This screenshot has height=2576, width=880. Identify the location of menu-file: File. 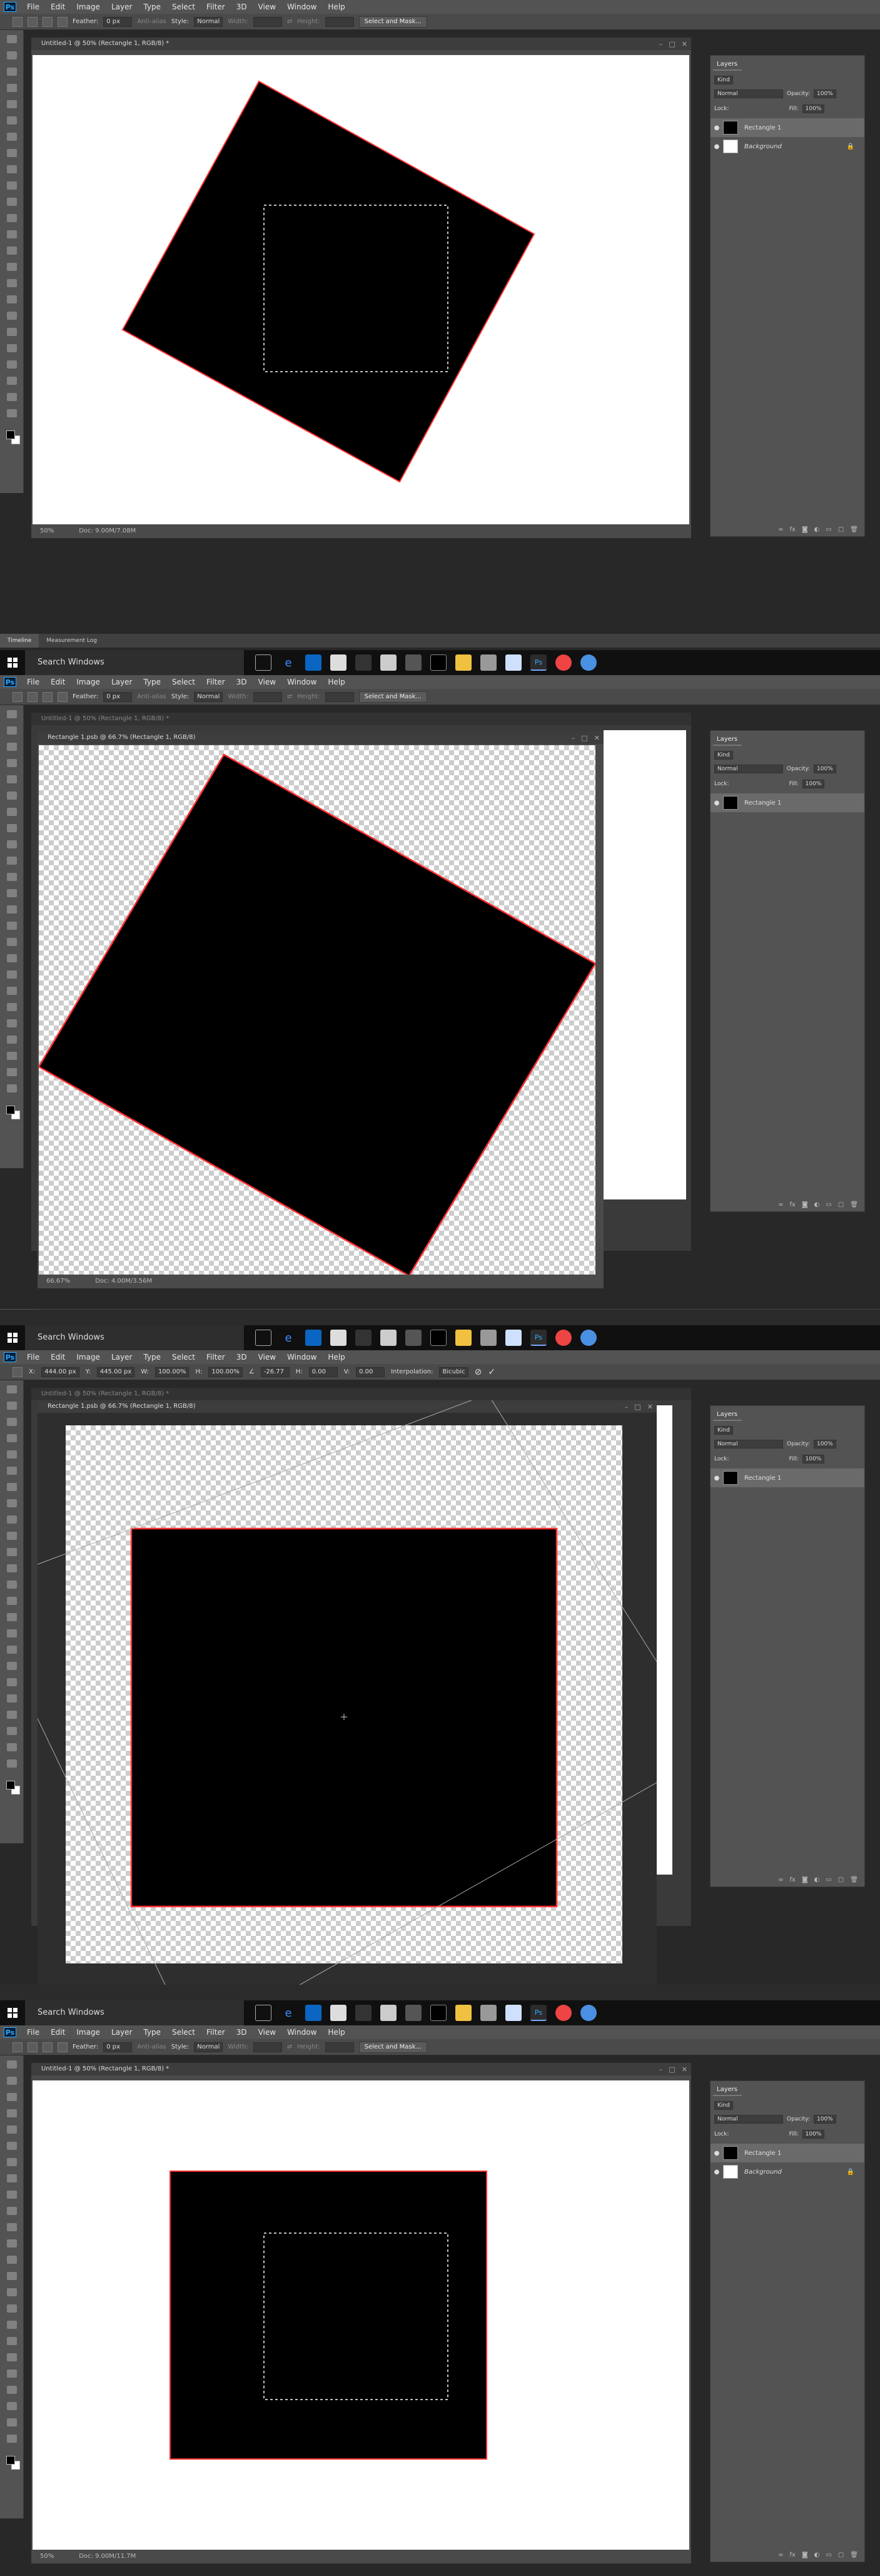
(33, 1357).